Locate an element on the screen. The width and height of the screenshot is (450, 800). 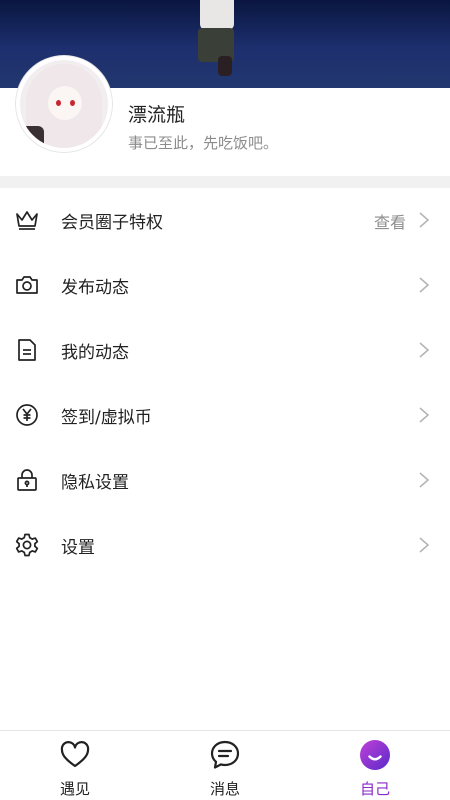
heart-icon is located at coordinates (75, 755).